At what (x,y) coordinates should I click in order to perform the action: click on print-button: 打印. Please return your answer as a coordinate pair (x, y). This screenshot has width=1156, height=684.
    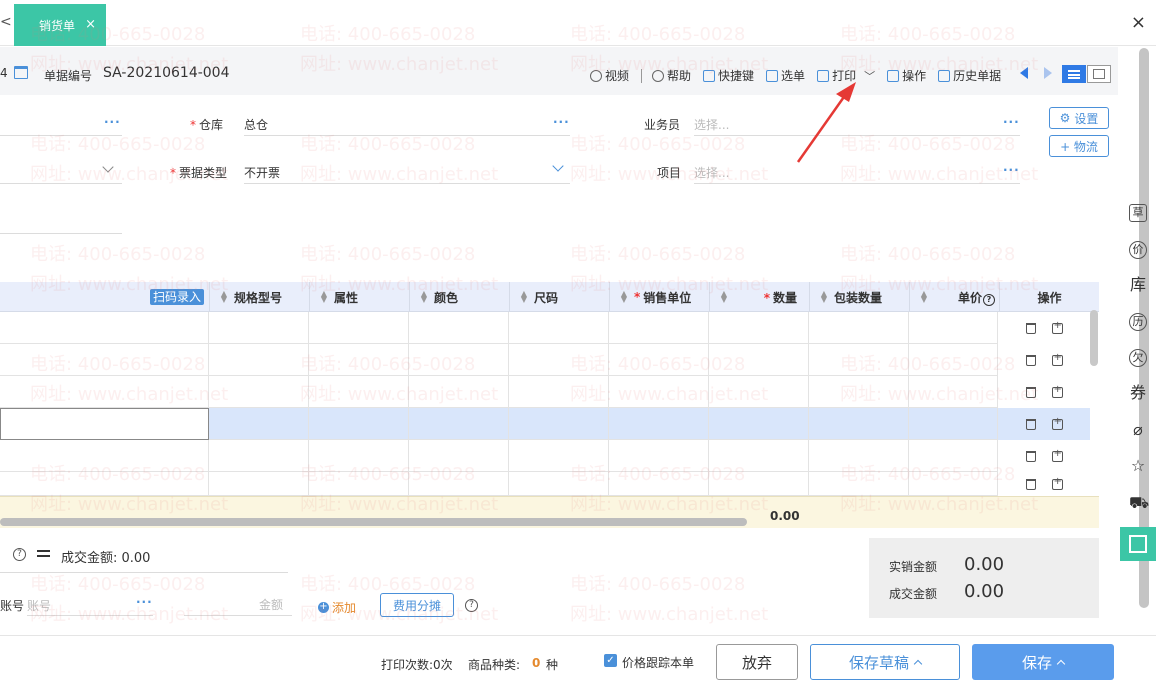
    Looking at the image, I should click on (836, 75).